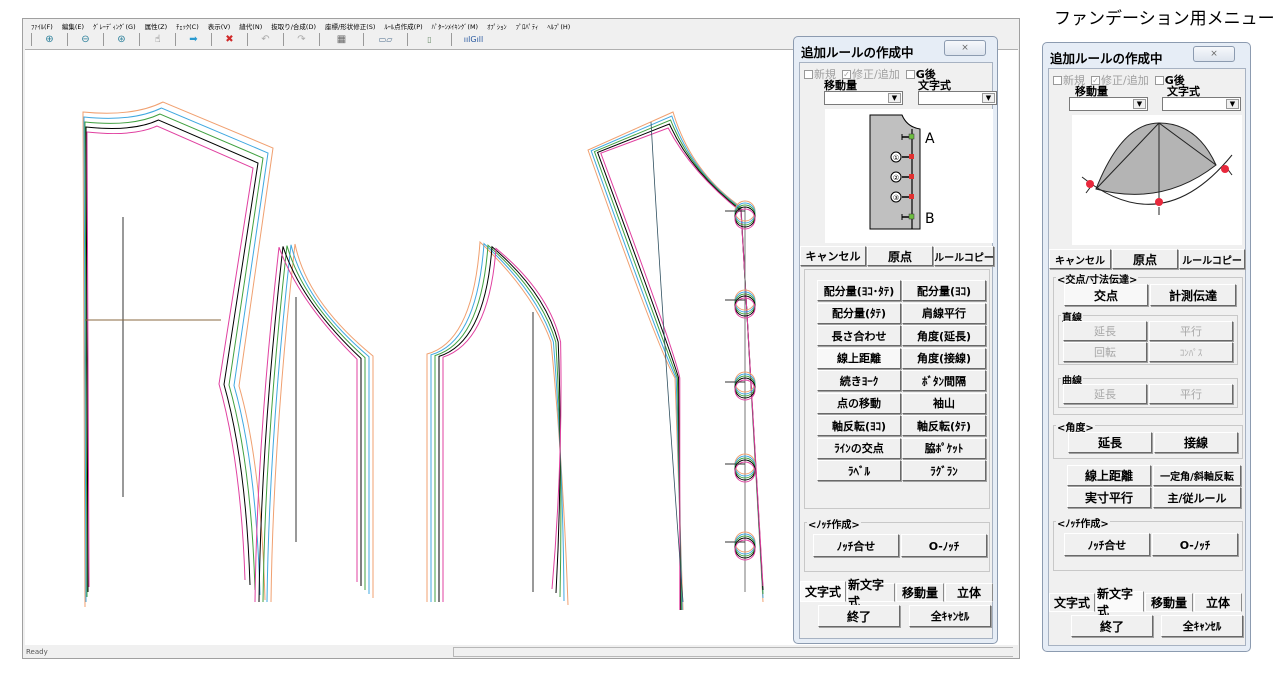 This screenshot has width=1280, height=675. Describe the element at coordinates (85, 39) in the screenshot. I see `toolbar-button: ⊖` at that location.